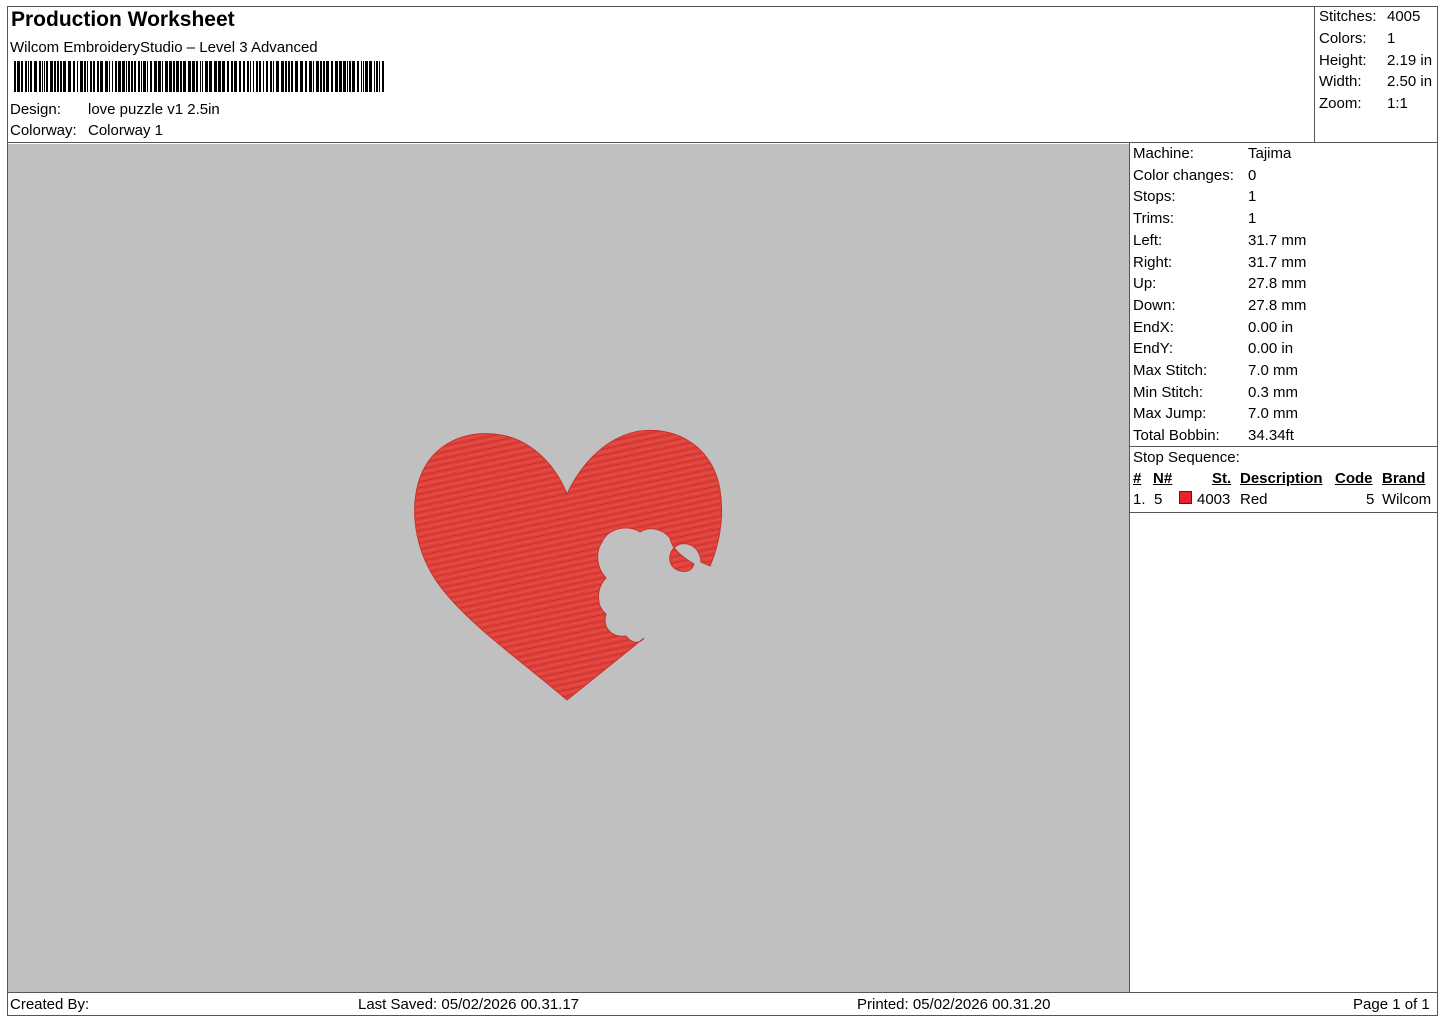 The width and height of the screenshot is (1445, 1021). What do you see at coordinates (1183, 175) in the screenshot?
I see `info-label: Color changes:` at bounding box center [1183, 175].